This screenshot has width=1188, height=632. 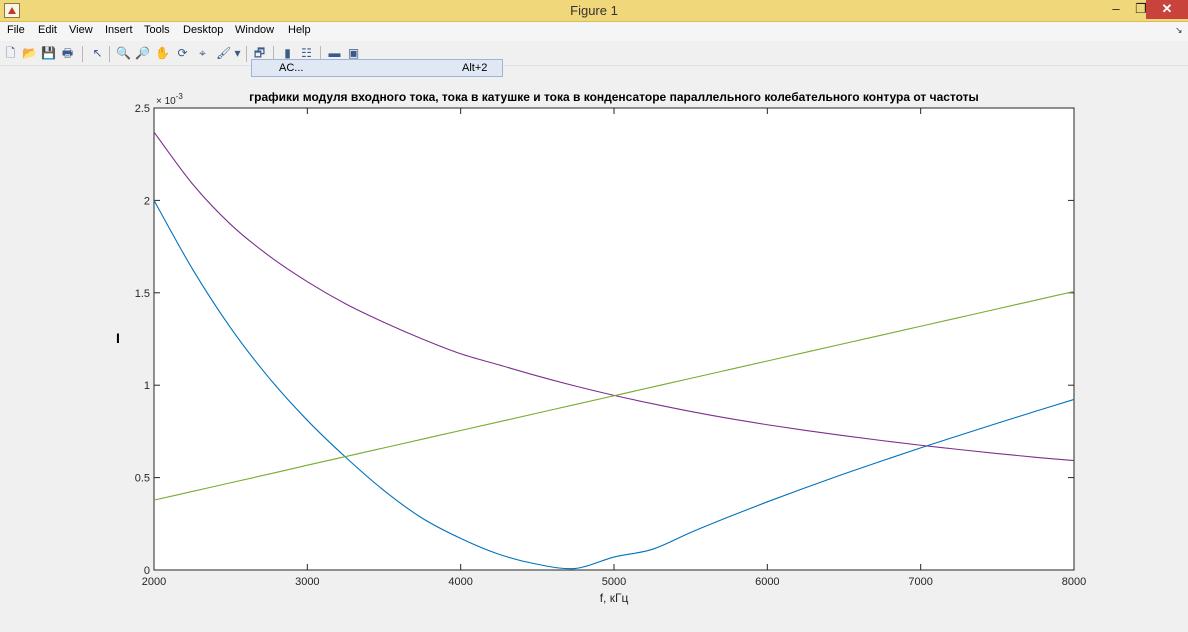 What do you see at coordinates (307, 582) in the screenshot?
I see `x-tick-label: 3000` at bounding box center [307, 582].